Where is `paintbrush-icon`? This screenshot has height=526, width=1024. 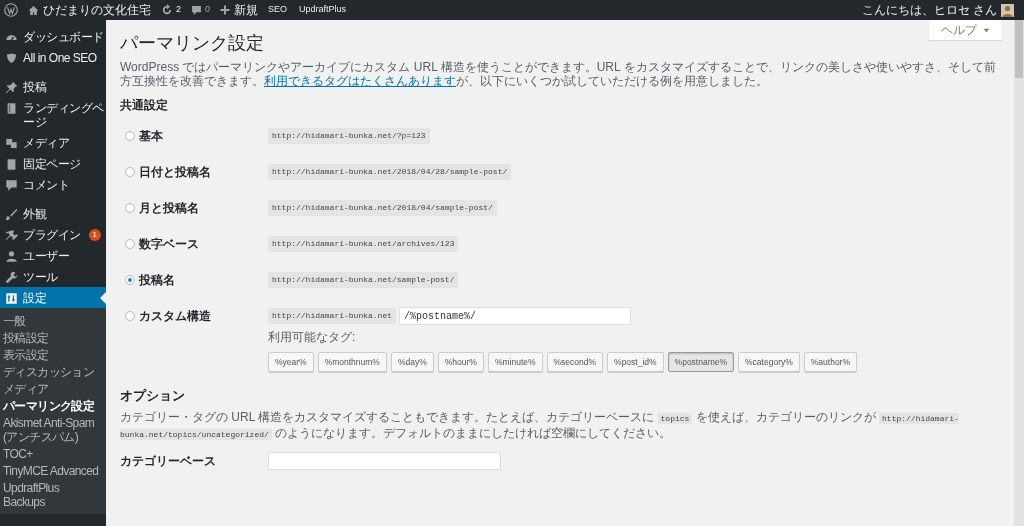
paintbrush-icon is located at coordinates (11, 214).